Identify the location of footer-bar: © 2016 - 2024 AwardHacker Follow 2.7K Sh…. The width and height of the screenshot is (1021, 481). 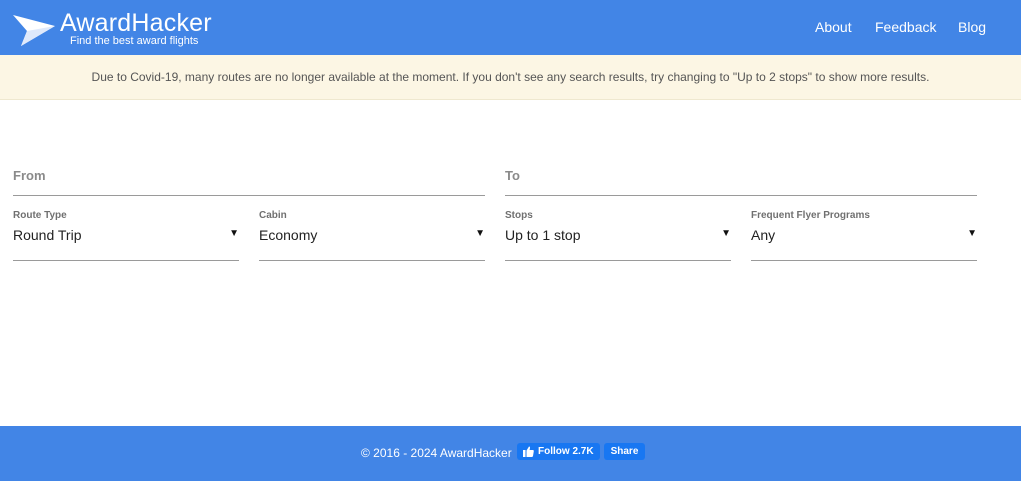
(510, 453).